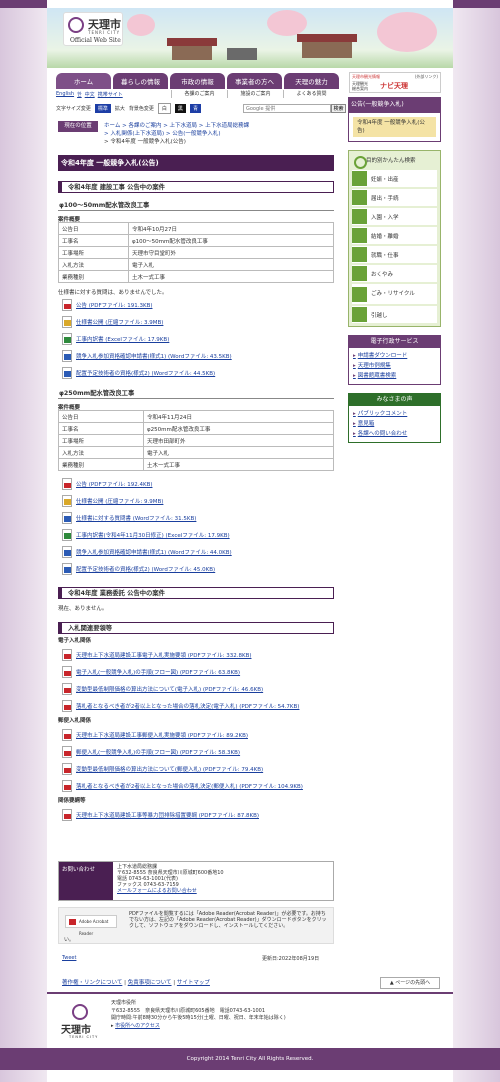 This screenshot has height=1082, width=500. I want to click on file-link: 公告 (PDFファイル: 192.4KB), so click(114, 484).